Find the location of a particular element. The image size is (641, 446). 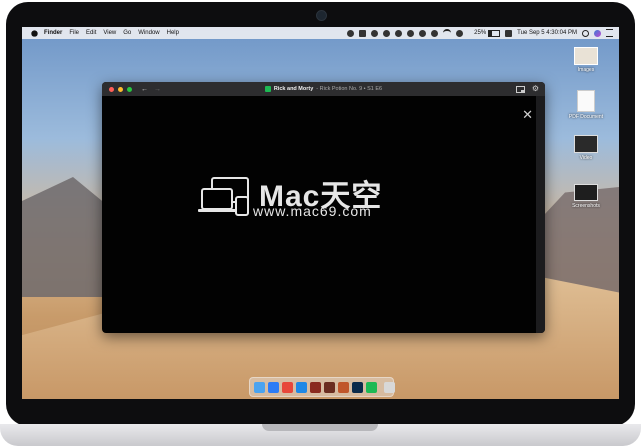

watermark-devices-icon is located at coordinates (223, 196).